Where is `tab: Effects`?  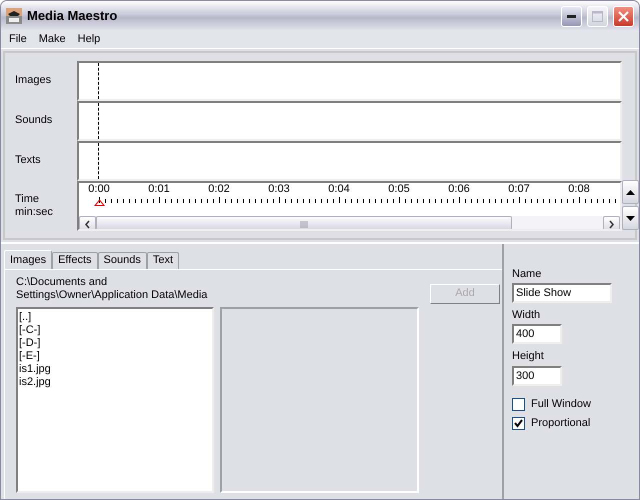
tab: Effects is located at coordinates (75, 260).